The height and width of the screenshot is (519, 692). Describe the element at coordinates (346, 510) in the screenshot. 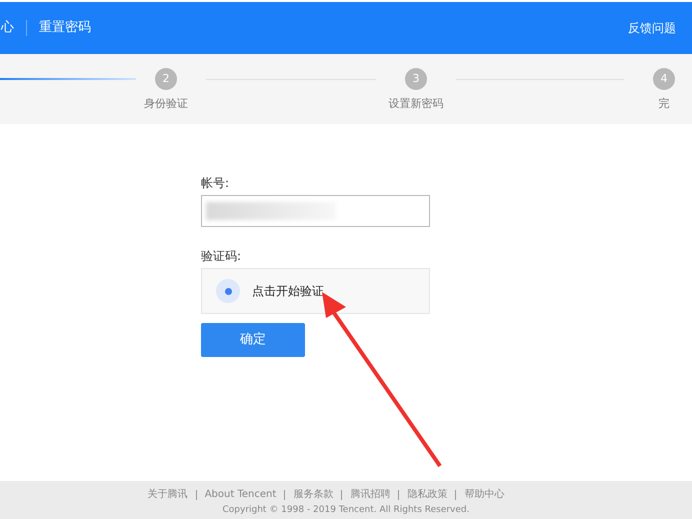

I see `copyright-text: Copyright © 1998 - 2019 Tencent. All Rights Reserved.` at that location.